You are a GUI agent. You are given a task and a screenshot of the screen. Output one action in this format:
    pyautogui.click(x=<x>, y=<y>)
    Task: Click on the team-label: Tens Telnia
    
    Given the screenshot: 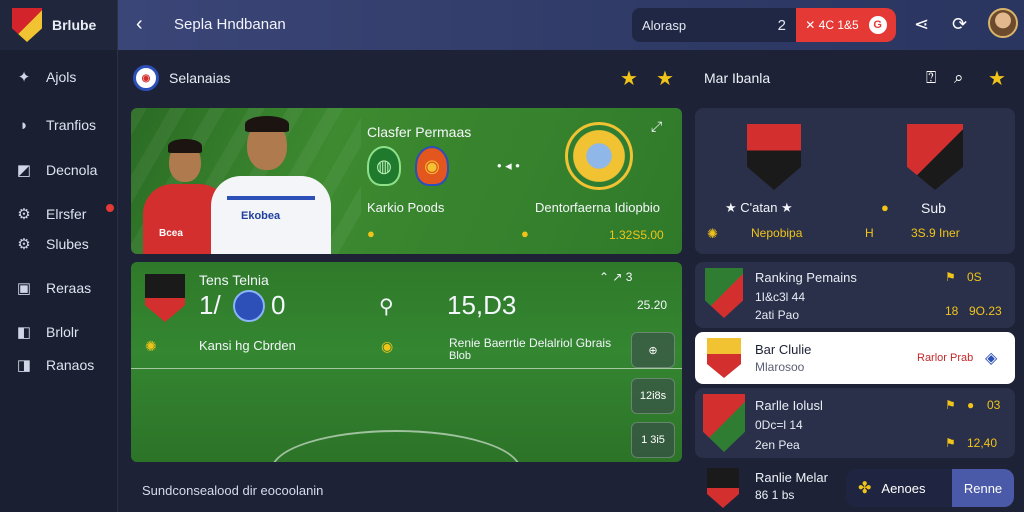 What is the action you would take?
    pyautogui.click(x=234, y=280)
    